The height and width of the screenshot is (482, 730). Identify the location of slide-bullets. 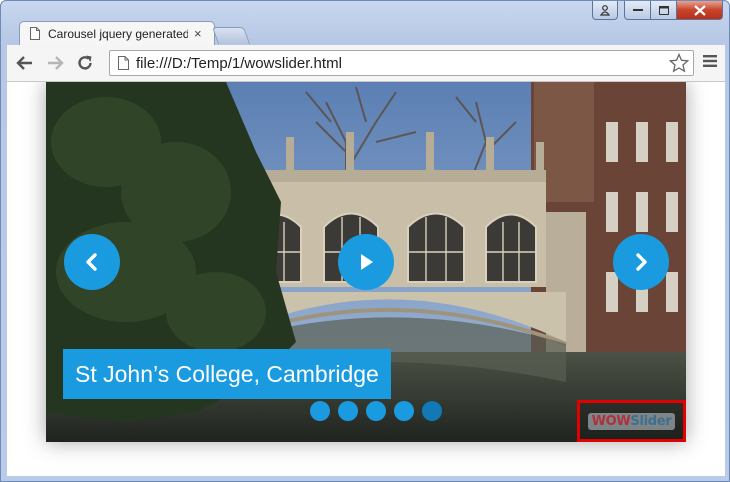
(376, 411).